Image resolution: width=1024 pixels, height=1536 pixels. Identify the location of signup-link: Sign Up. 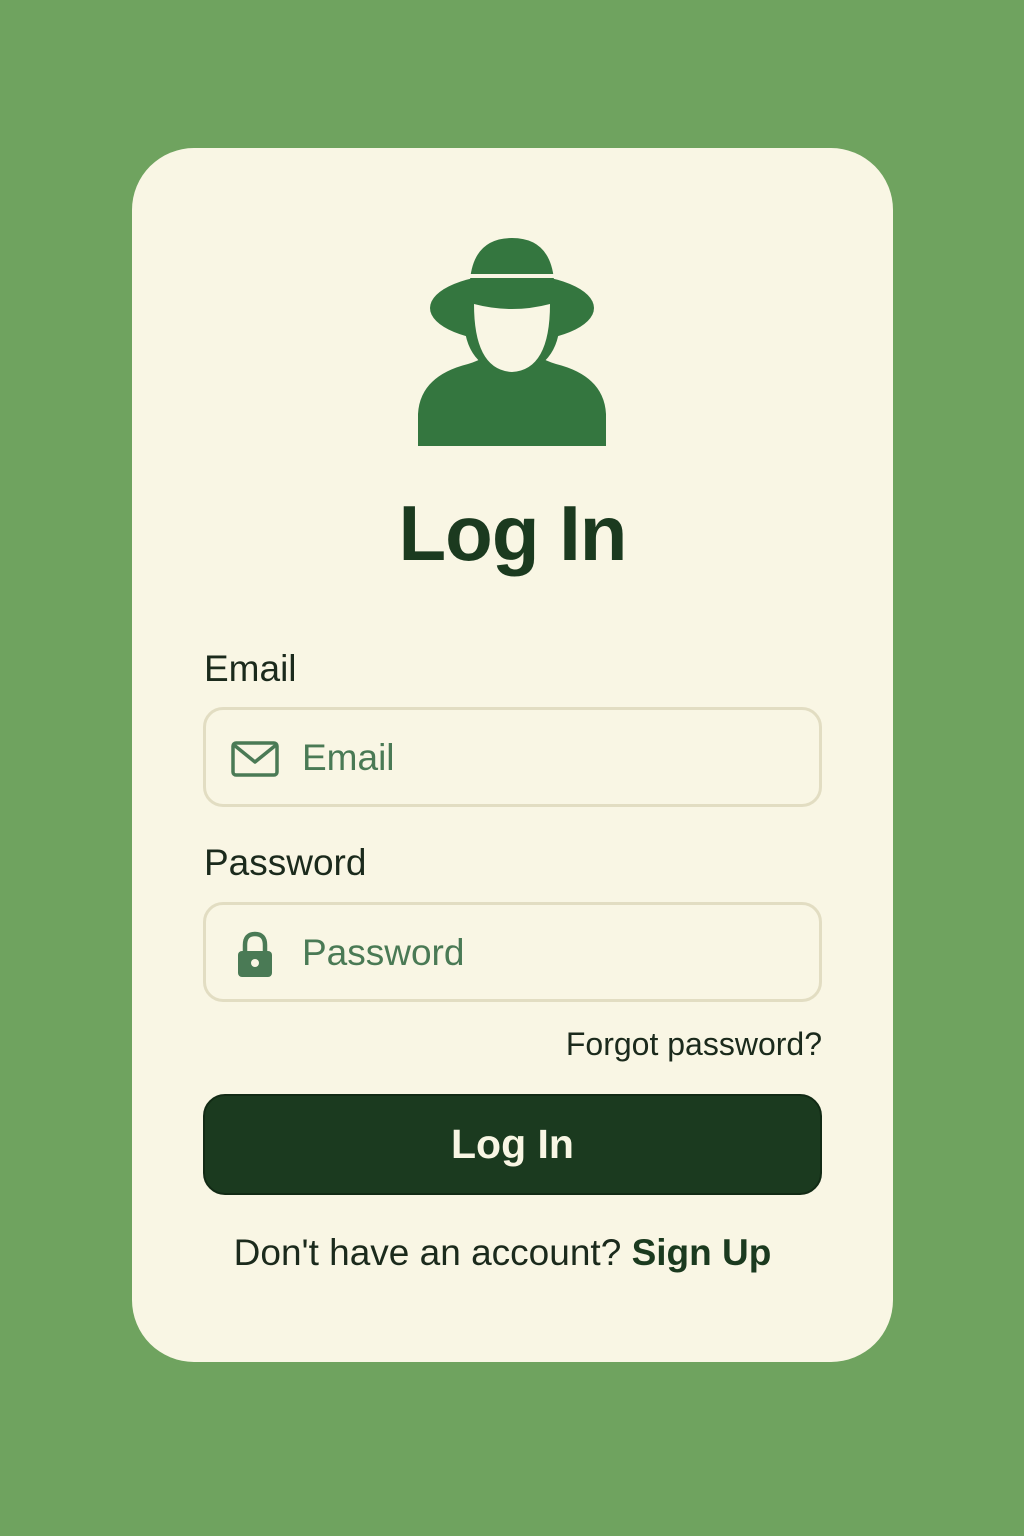
(702, 1252).